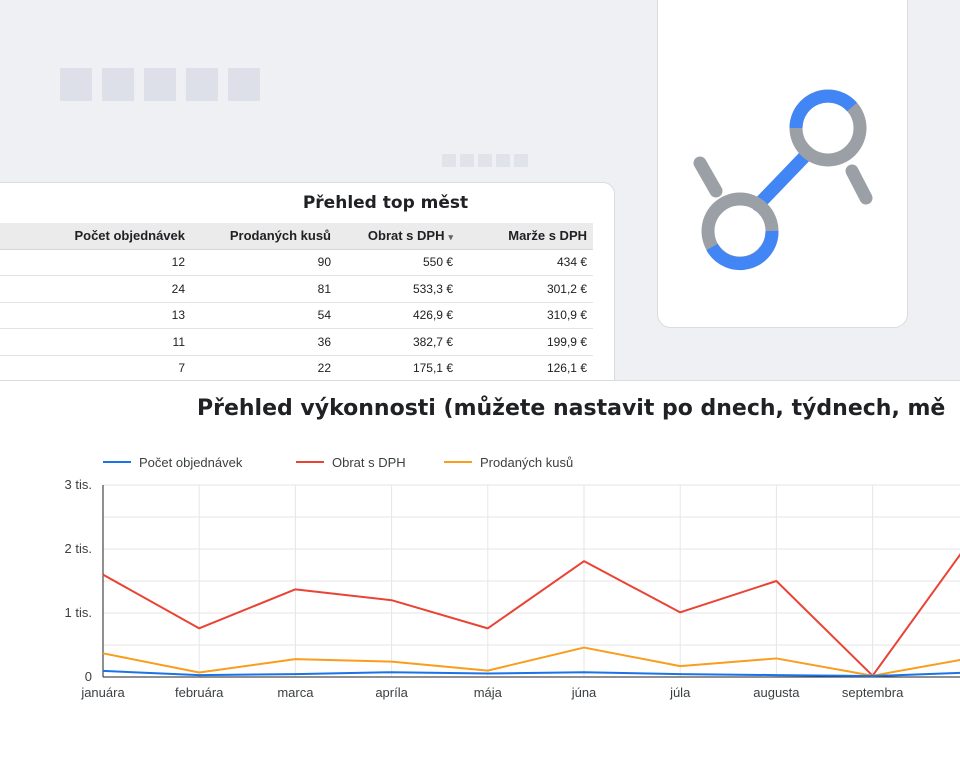 The height and width of the screenshot is (780, 960). What do you see at coordinates (526, 462) in the screenshot?
I see `legend-label: Prodaných kusů` at bounding box center [526, 462].